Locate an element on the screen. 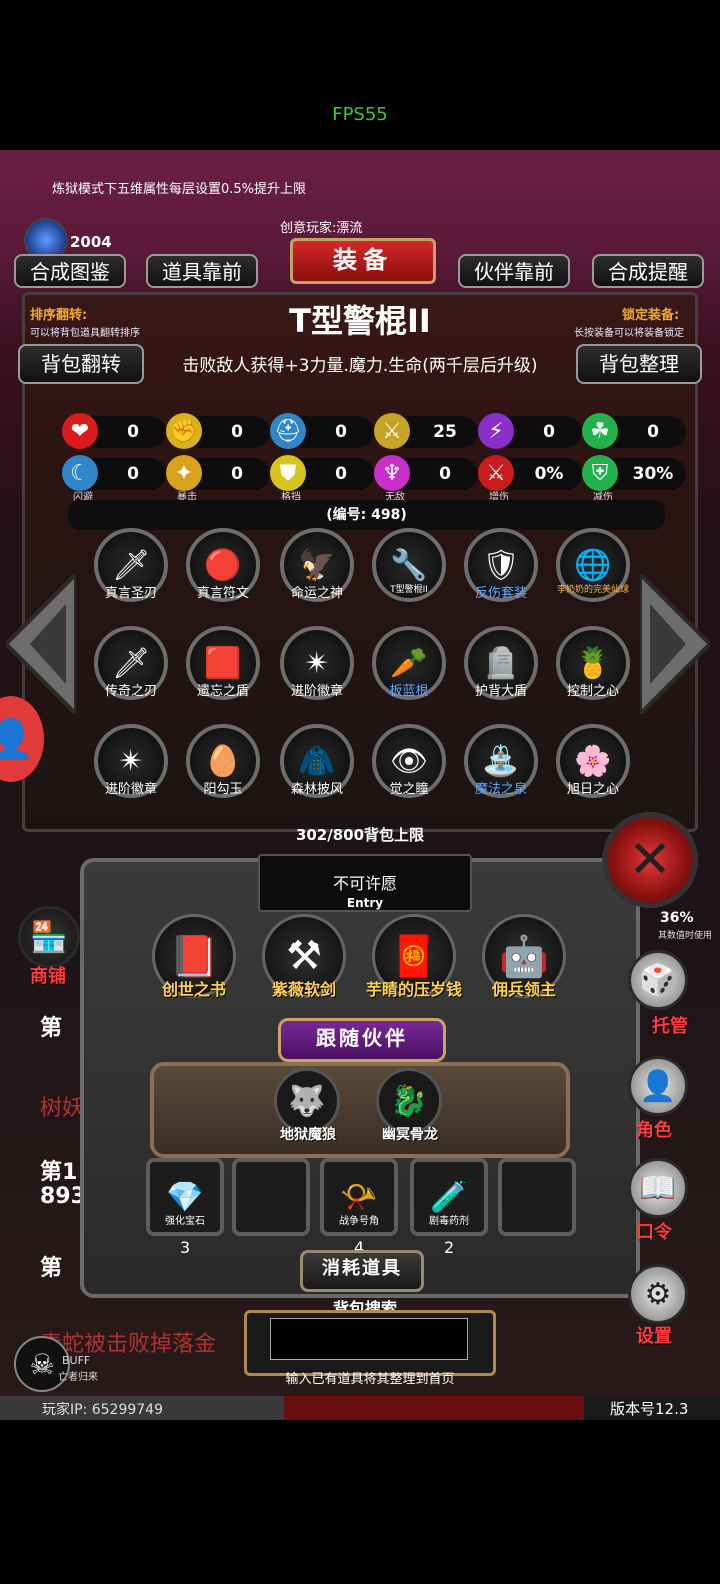 The height and width of the screenshot is (1584, 720). side-hint: 其数值时使用 is located at coordinates (685, 936).